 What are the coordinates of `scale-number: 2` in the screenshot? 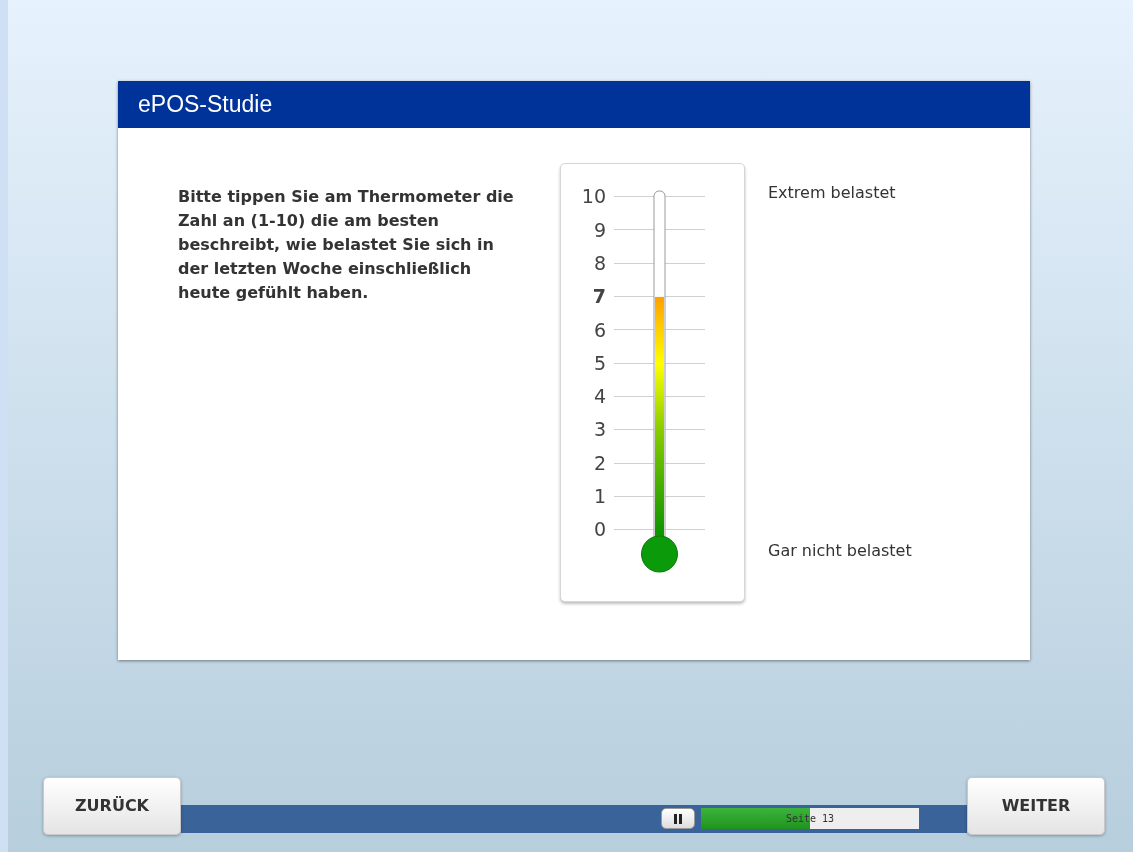 It's located at (583, 463).